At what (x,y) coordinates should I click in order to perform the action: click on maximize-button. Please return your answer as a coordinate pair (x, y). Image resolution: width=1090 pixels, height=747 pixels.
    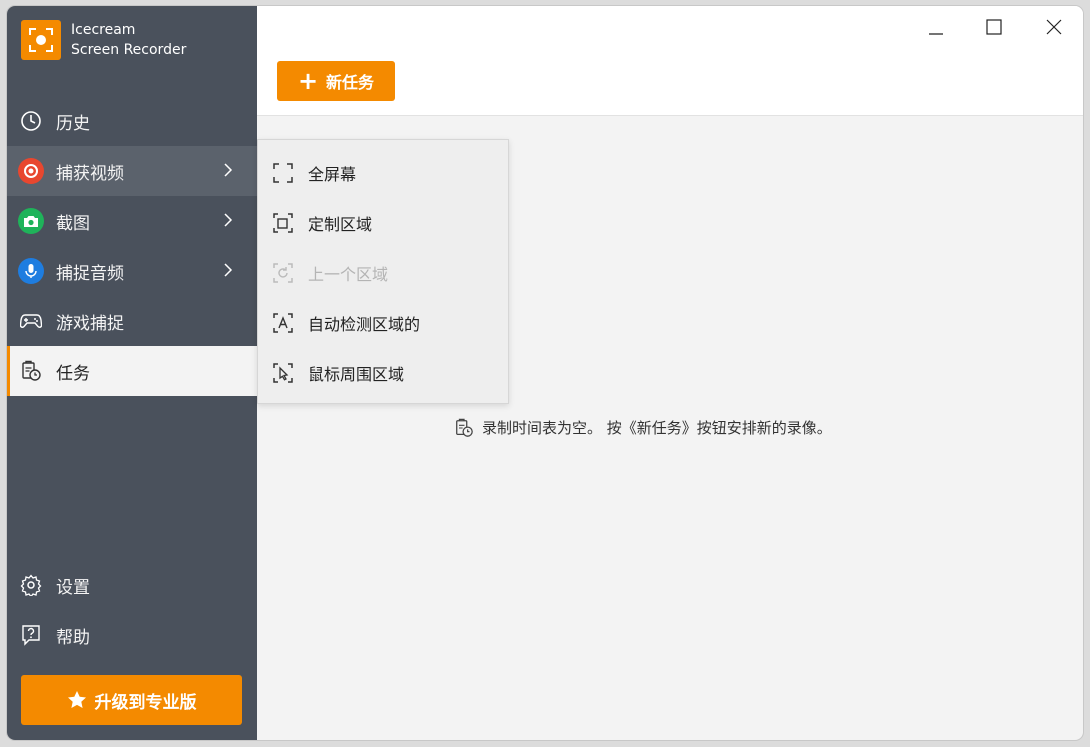
    Looking at the image, I should click on (994, 27).